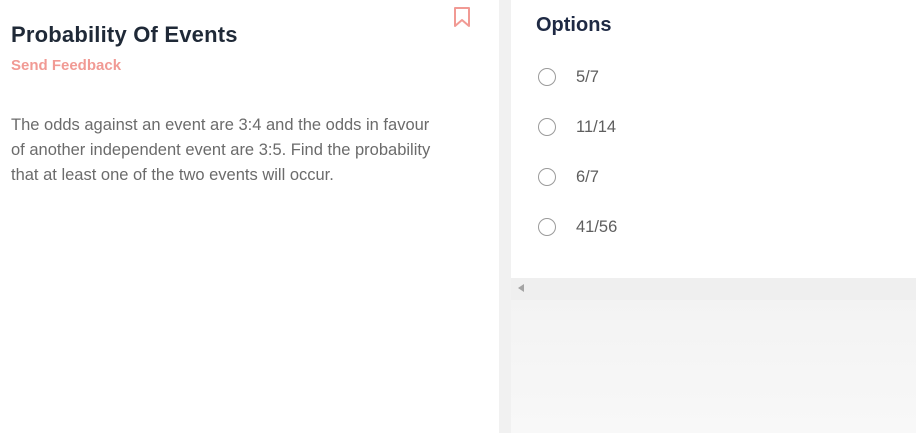  What do you see at coordinates (596, 127) in the screenshot?
I see `option-2-label: 11/14` at bounding box center [596, 127].